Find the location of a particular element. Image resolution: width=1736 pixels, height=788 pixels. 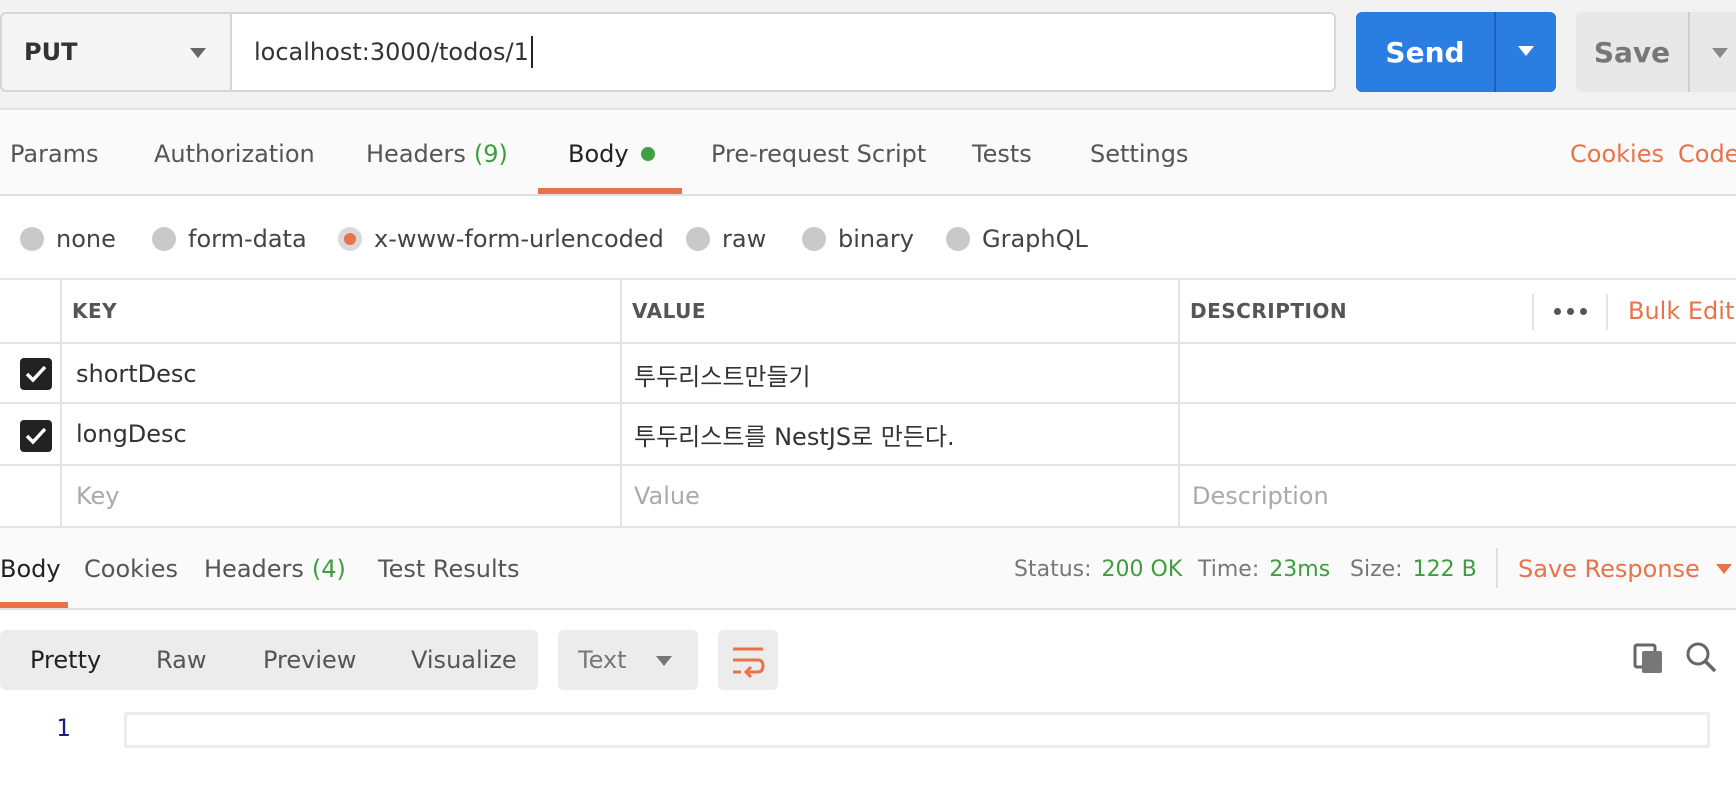

radio-label: form-data is located at coordinates (247, 239).